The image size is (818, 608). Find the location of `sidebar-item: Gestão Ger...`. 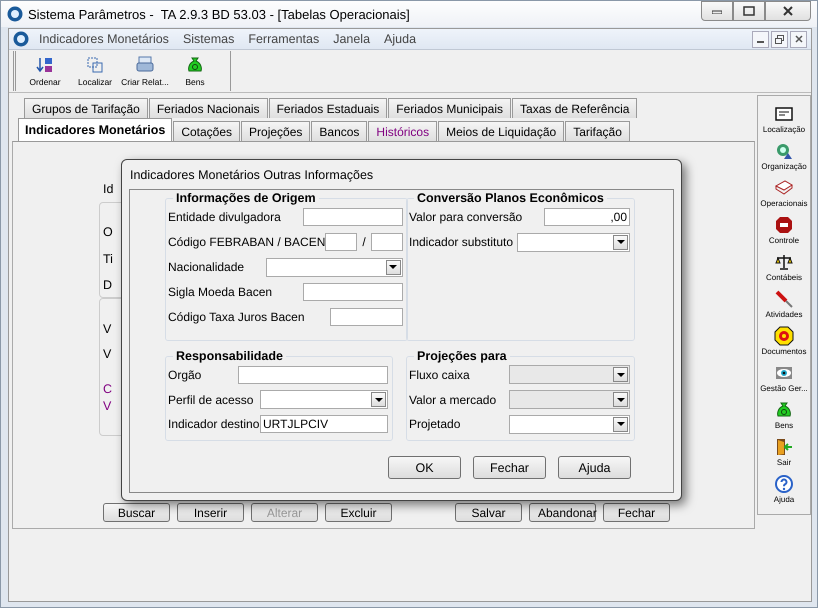

sidebar-item: Gestão Ger... is located at coordinates (784, 381).